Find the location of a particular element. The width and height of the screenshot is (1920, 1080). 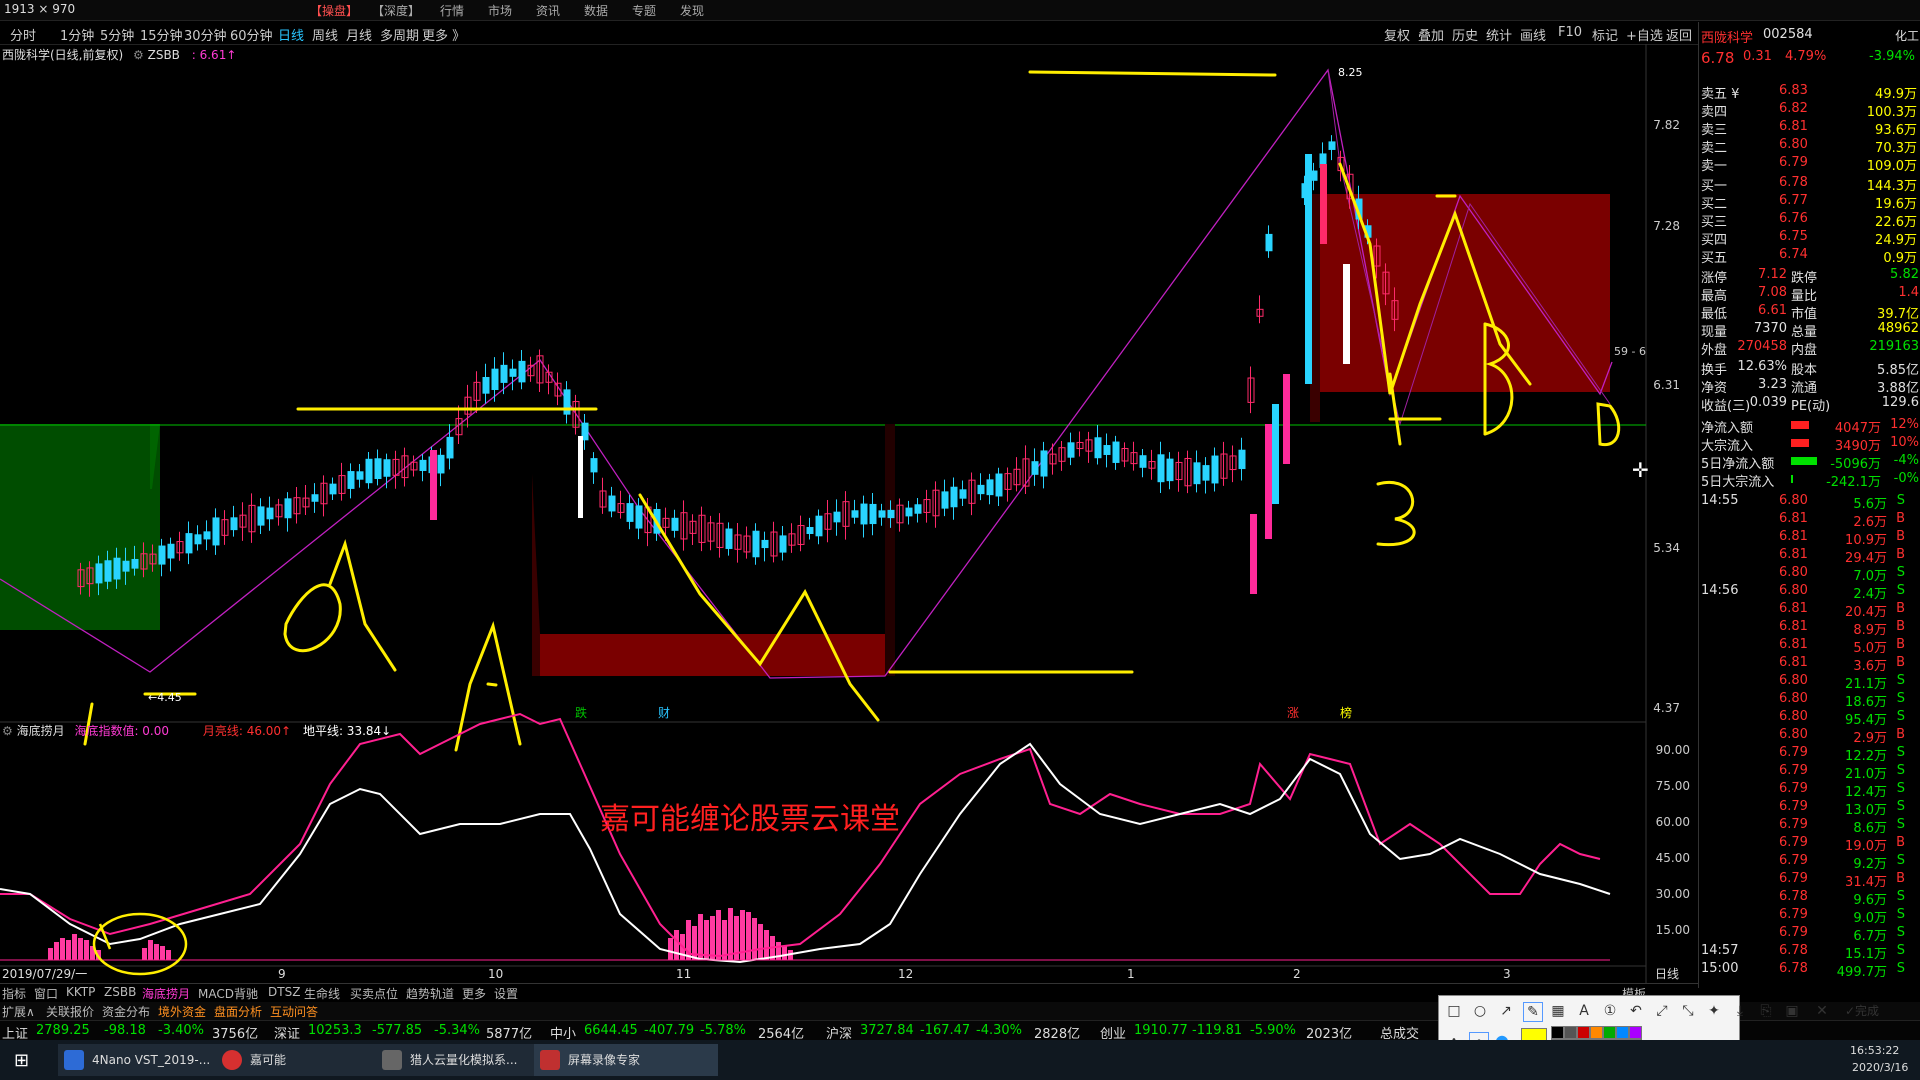

pin-icon: ✦ is located at coordinates (1714, 1011).